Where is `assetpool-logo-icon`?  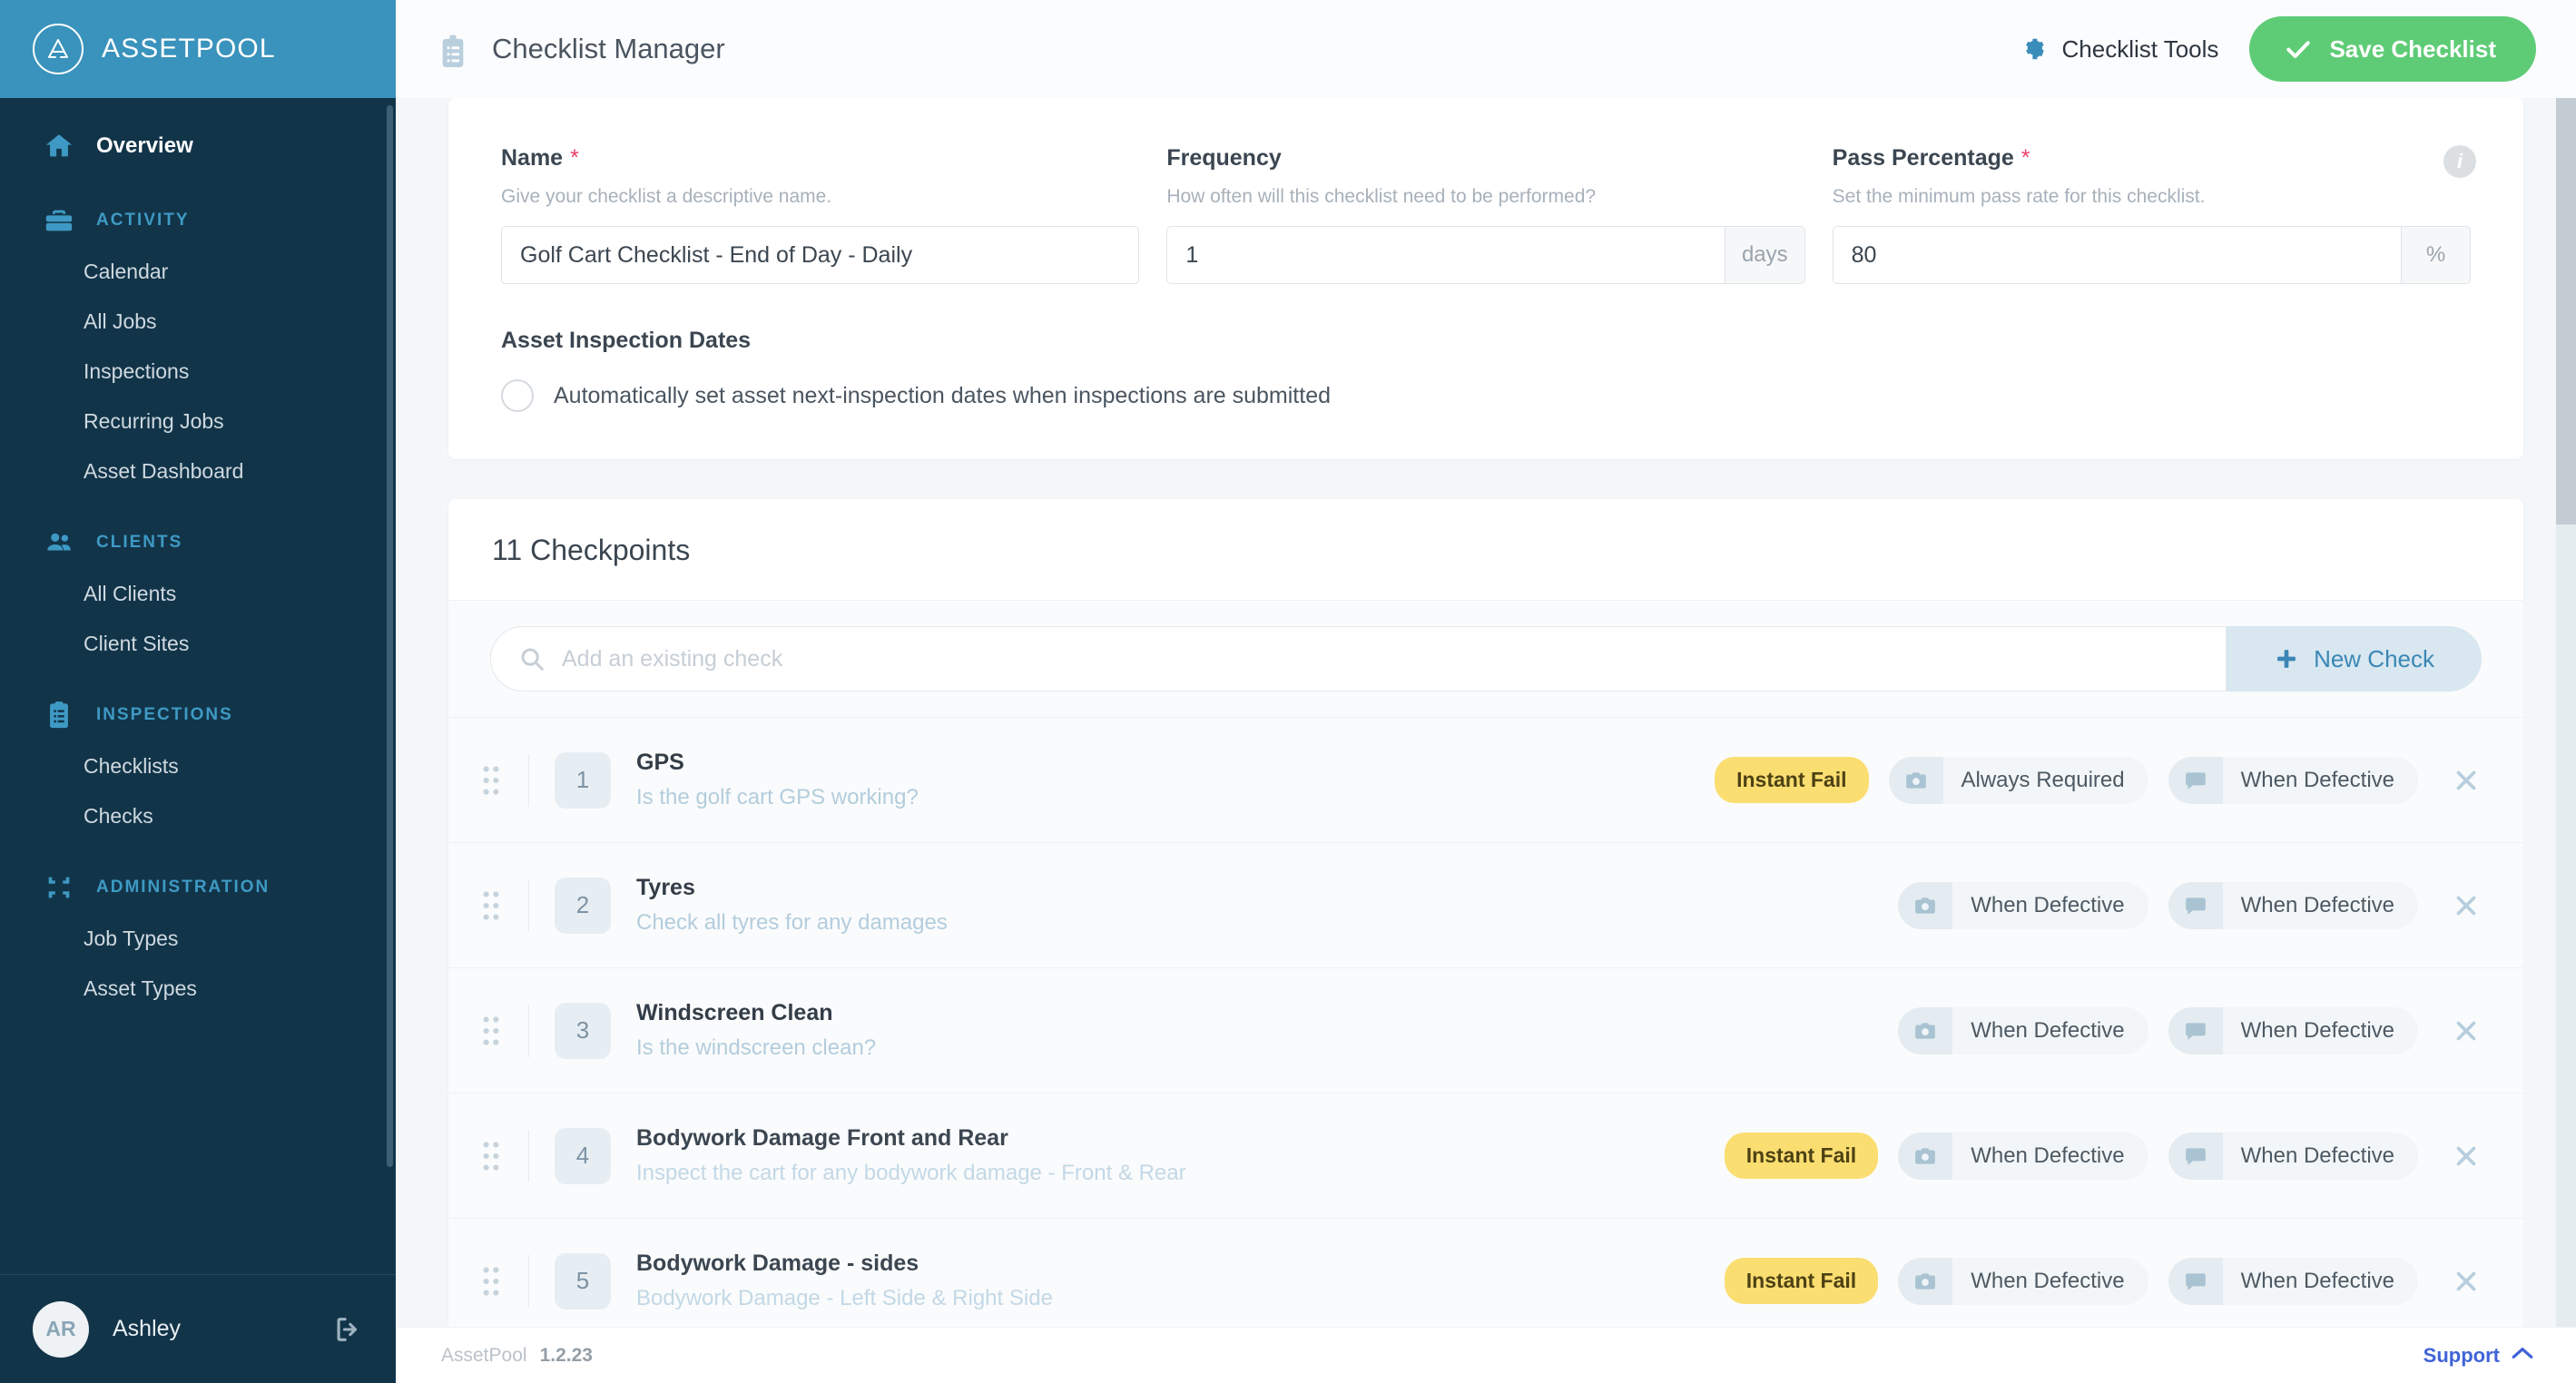
assetpool-logo-icon is located at coordinates (58, 49).